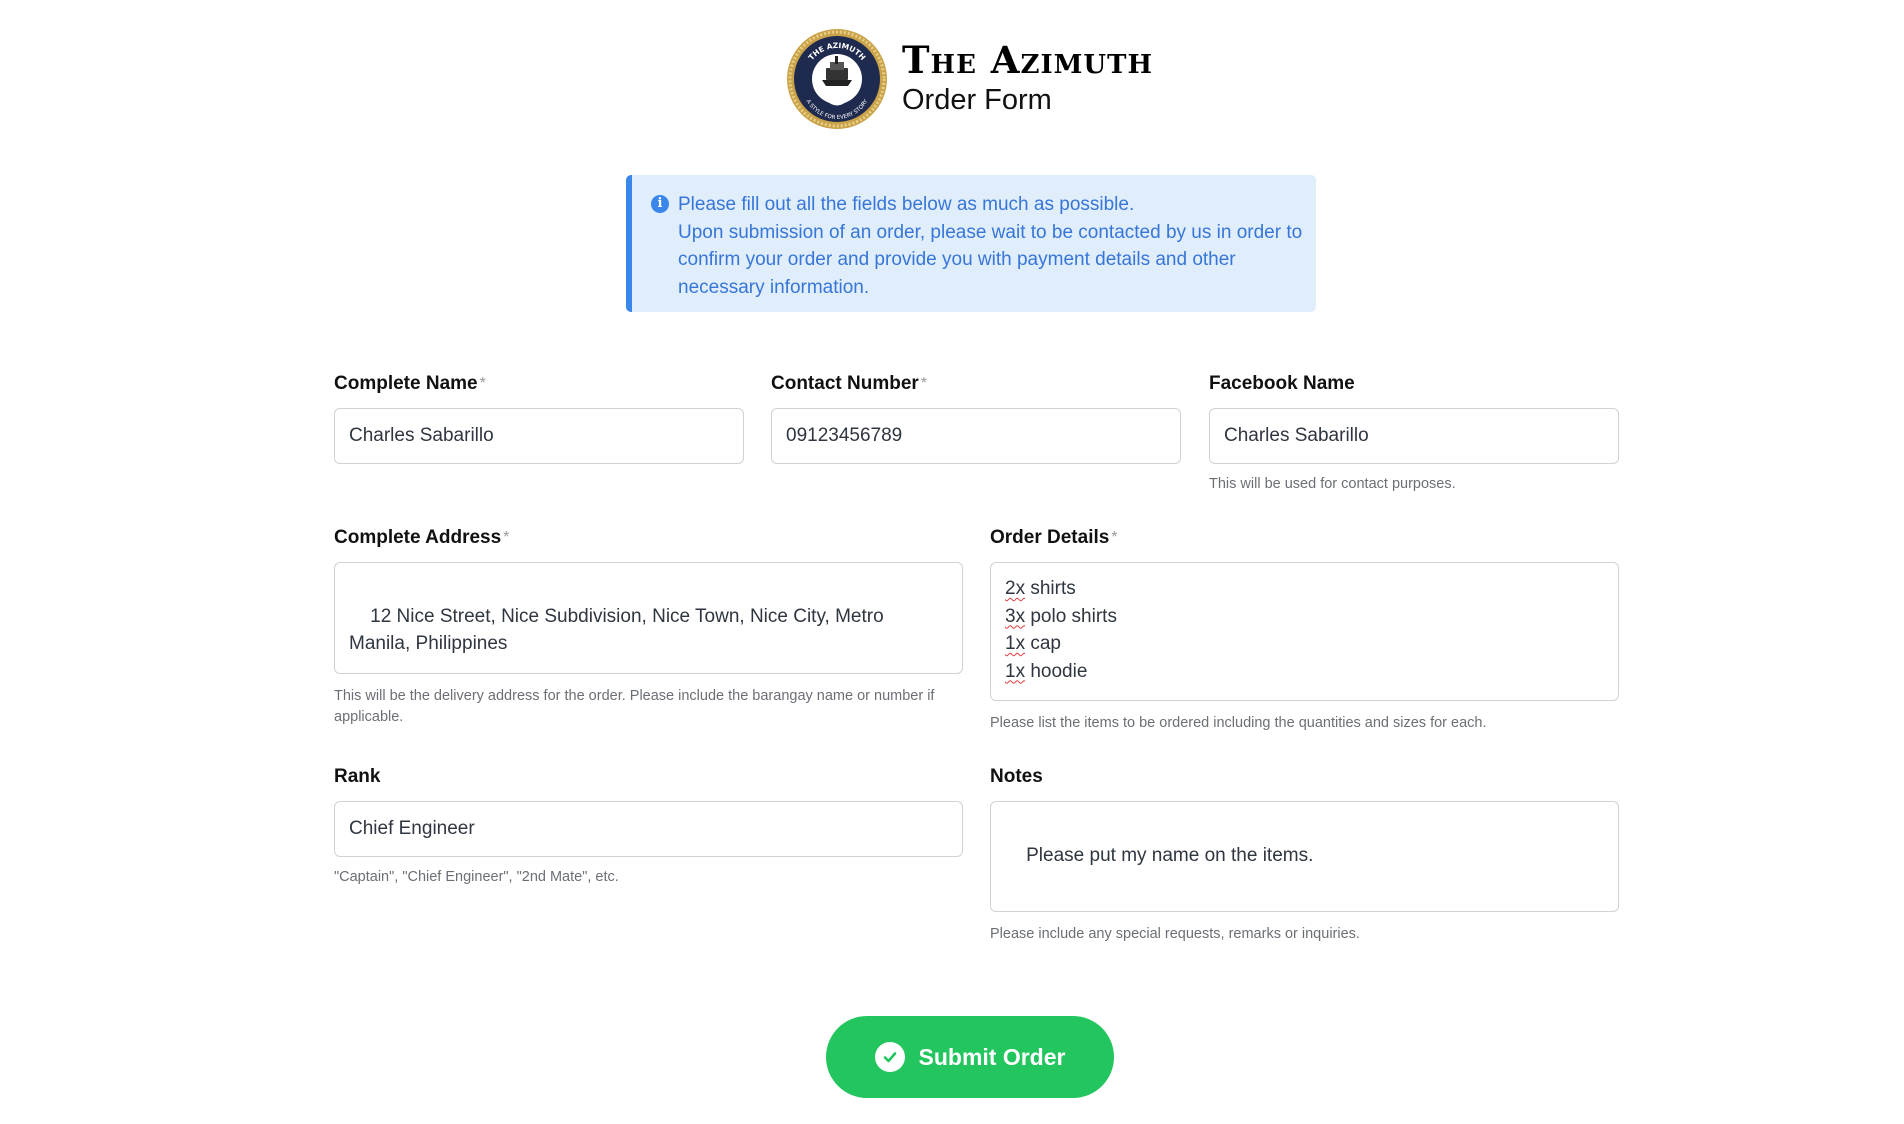 The height and width of the screenshot is (1124, 1904). What do you see at coordinates (406, 383) in the screenshot?
I see `complete-name-label-text: Complete Name` at bounding box center [406, 383].